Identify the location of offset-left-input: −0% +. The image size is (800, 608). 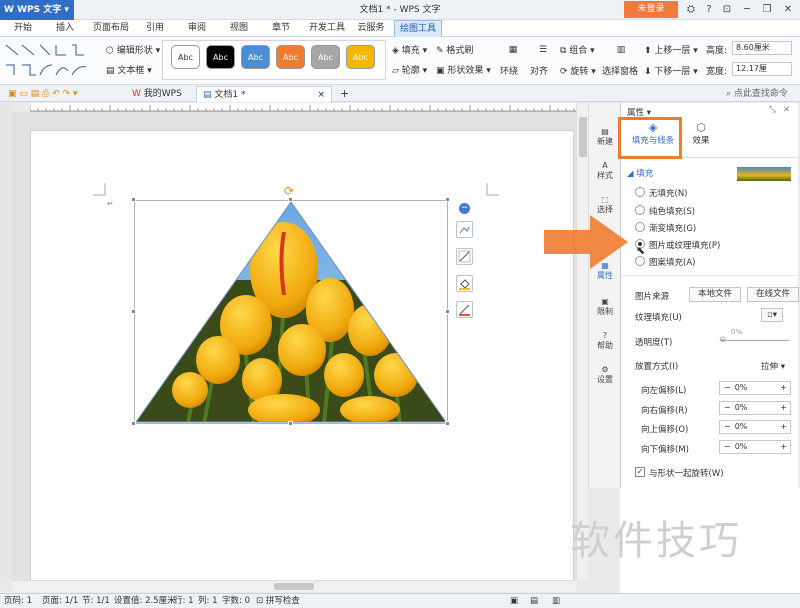
(755, 388).